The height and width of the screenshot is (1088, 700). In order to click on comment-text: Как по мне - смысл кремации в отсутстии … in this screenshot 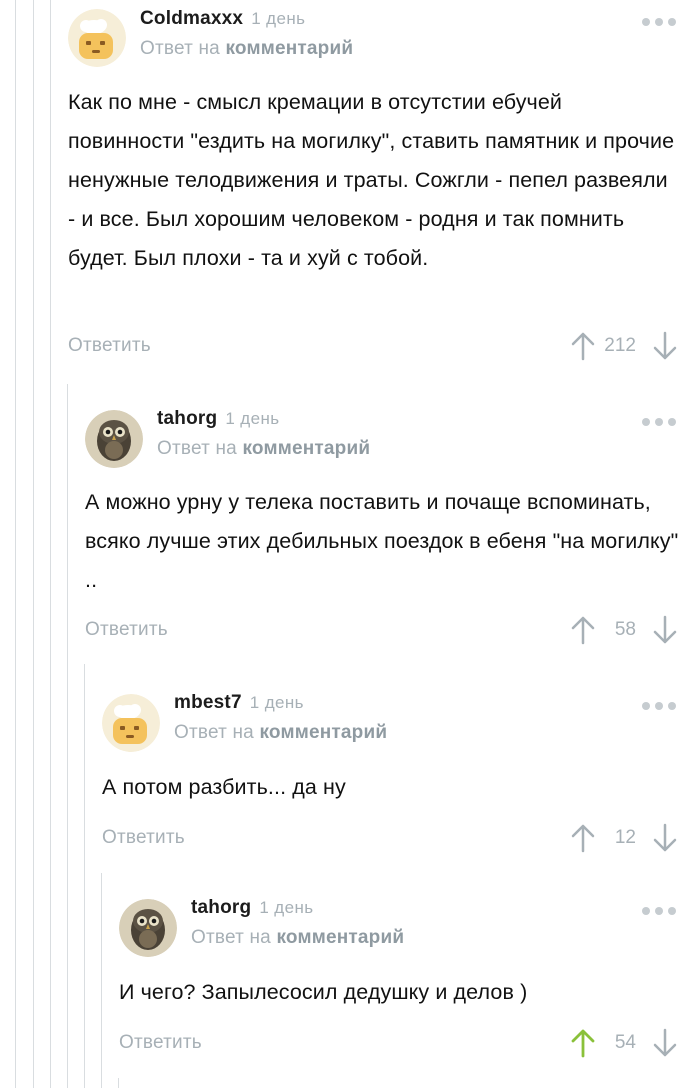, I will do `click(371, 180)`.